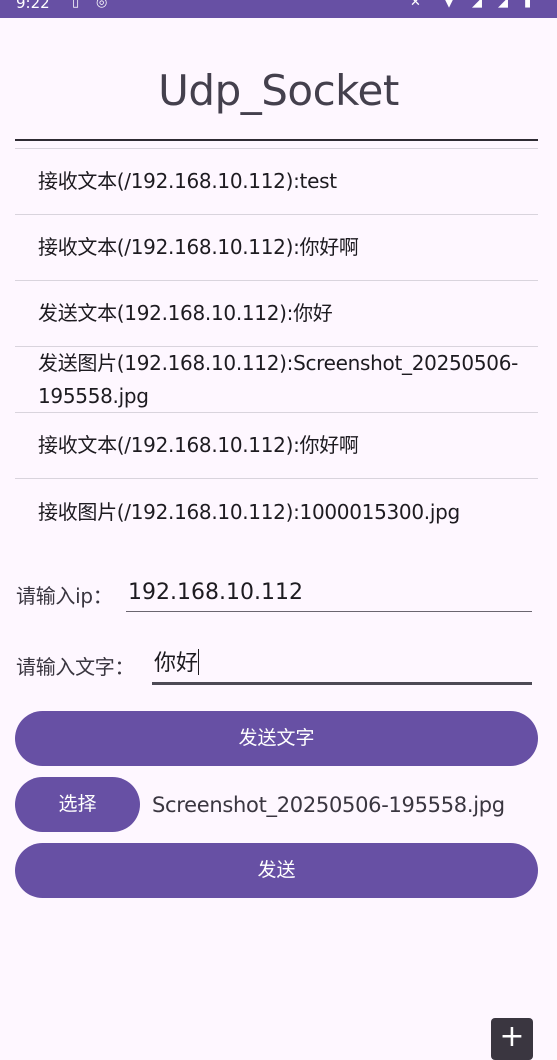 This screenshot has width=557, height=1060. What do you see at coordinates (185, 313) in the screenshot?
I see `message-text: 发送文本(192.168.10.112):你好` at bounding box center [185, 313].